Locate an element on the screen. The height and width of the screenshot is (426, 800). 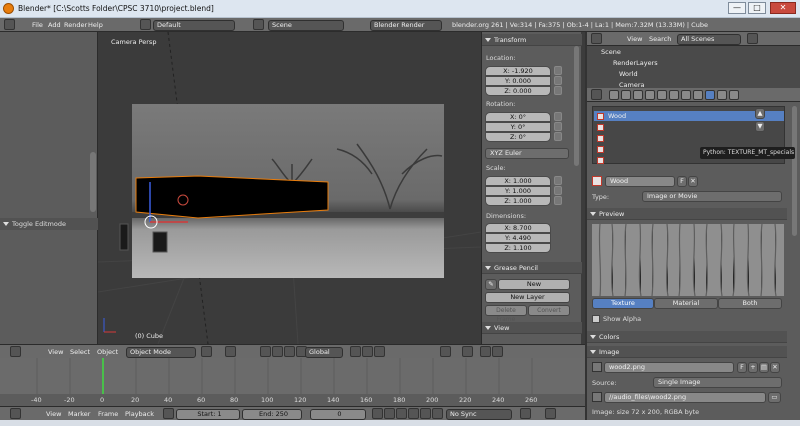
preview-range-icon is located at coordinates (168, 413).